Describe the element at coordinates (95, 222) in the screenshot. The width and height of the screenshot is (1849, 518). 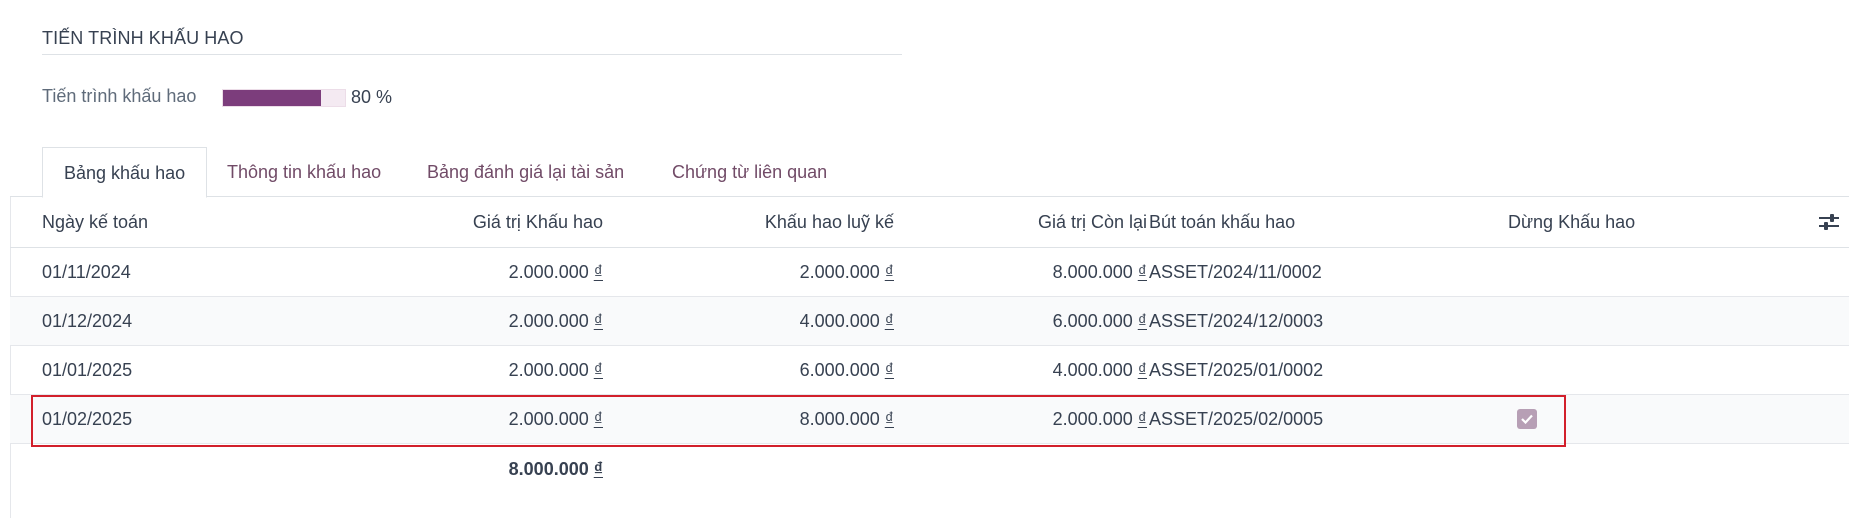
I see `column-header-date: Ngày kế toán` at that location.